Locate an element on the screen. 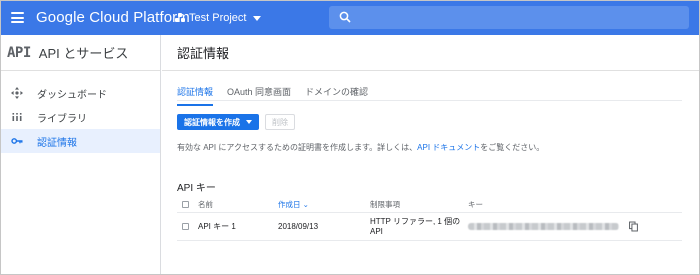  api-keys-section-title: API キー is located at coordinates (196, 188).